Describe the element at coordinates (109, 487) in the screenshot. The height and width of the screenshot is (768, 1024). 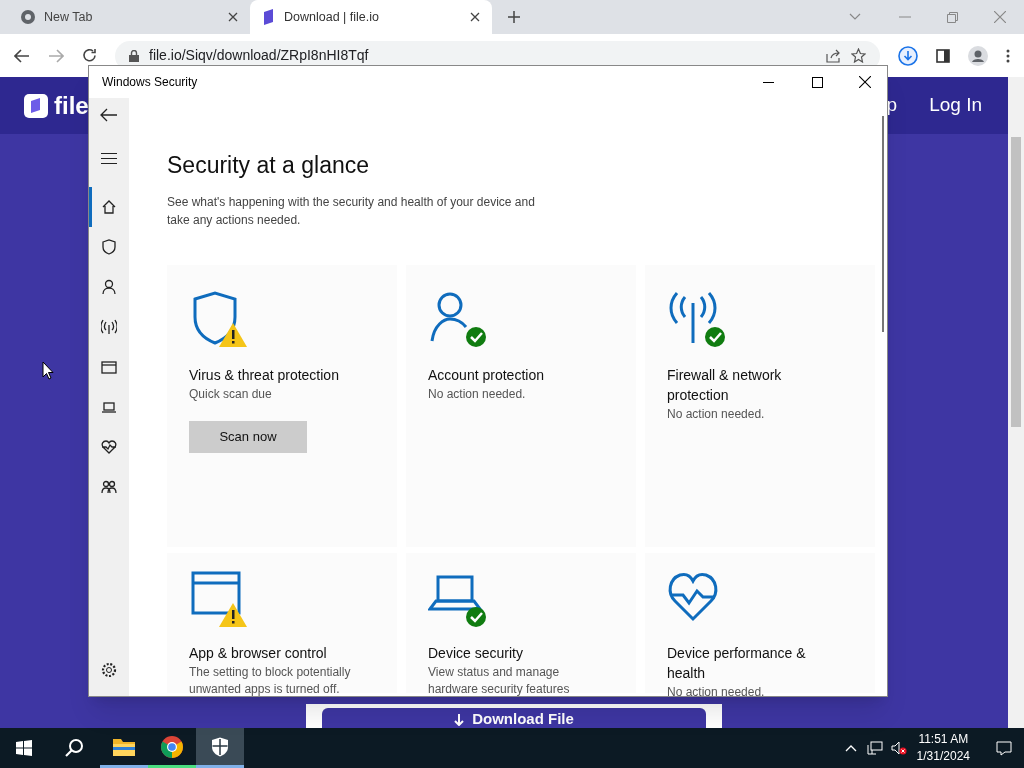
I see `family-icon` at that location.